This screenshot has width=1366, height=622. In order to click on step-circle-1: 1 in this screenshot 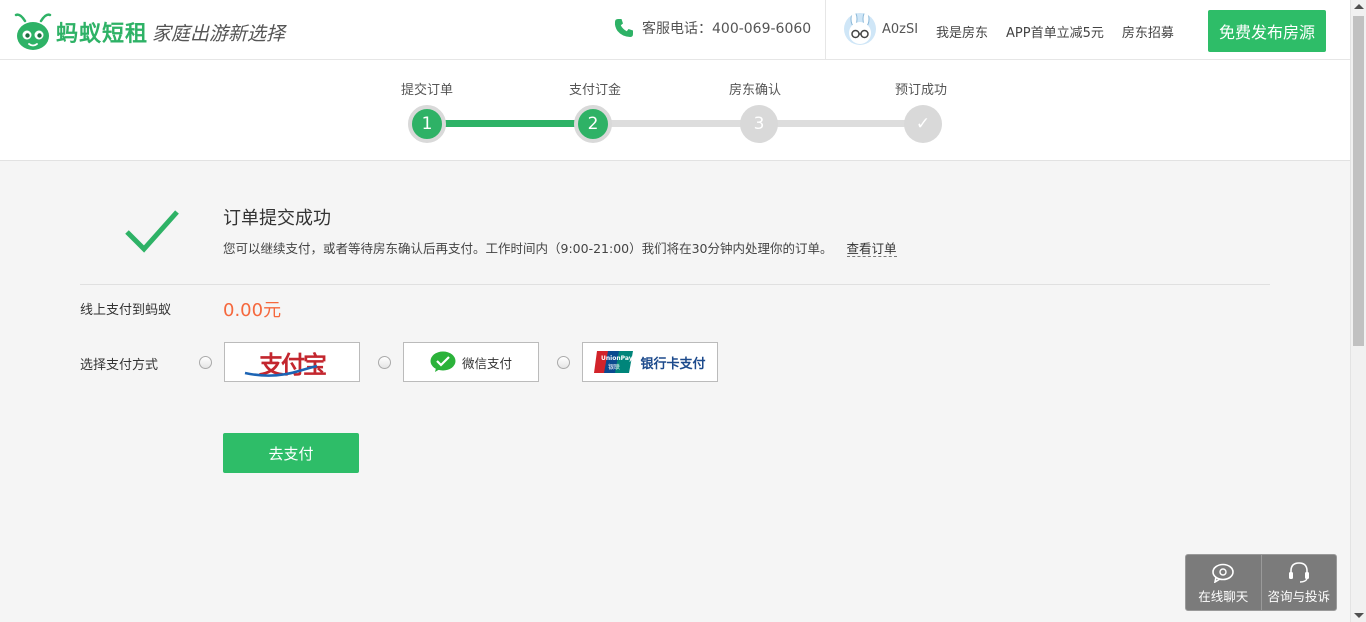, I will do `click(427, 124)`.